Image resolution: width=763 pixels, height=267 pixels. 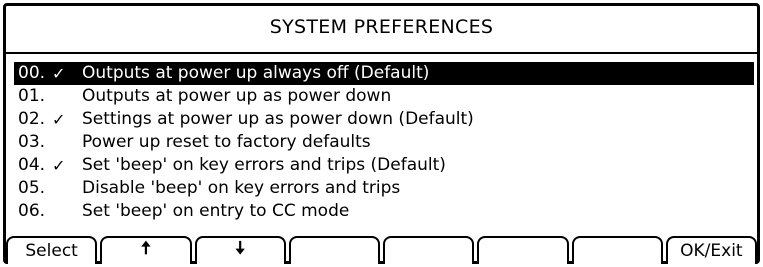 I want to click on option-label: Outputs at power up always off (Default), so click(x=256, y=73).